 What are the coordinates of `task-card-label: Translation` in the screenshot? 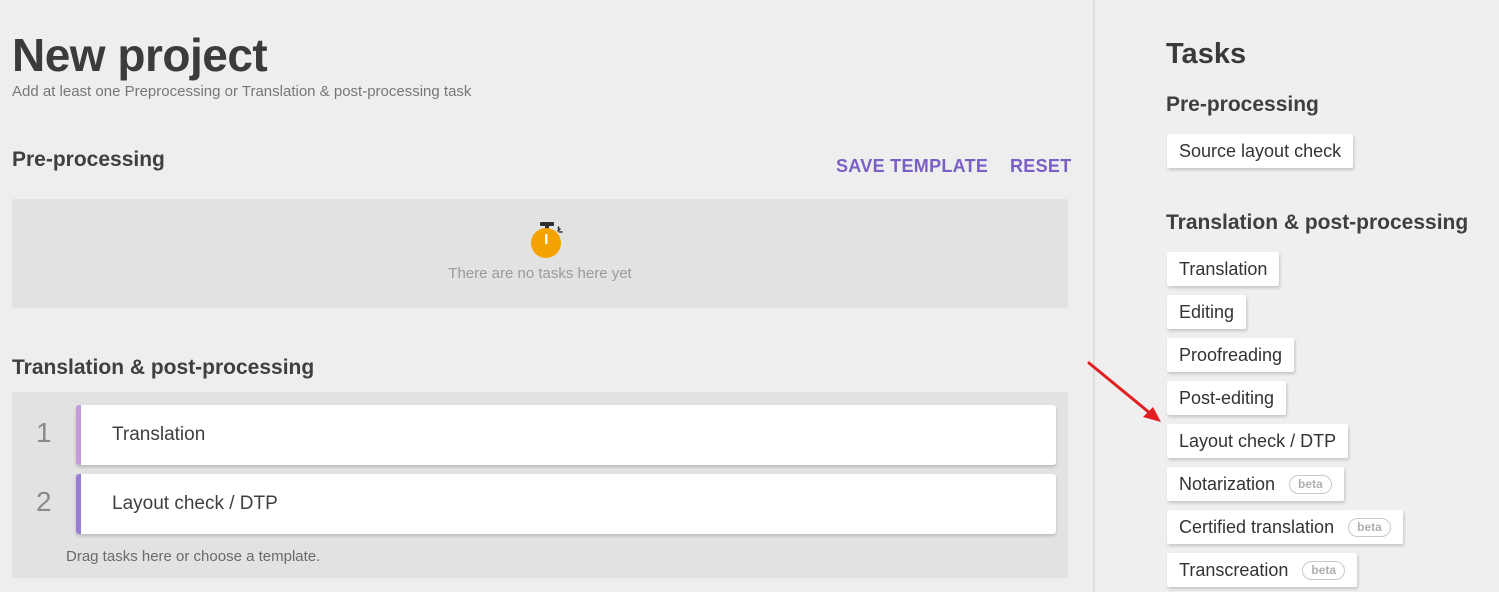 It's located at (159, 434).